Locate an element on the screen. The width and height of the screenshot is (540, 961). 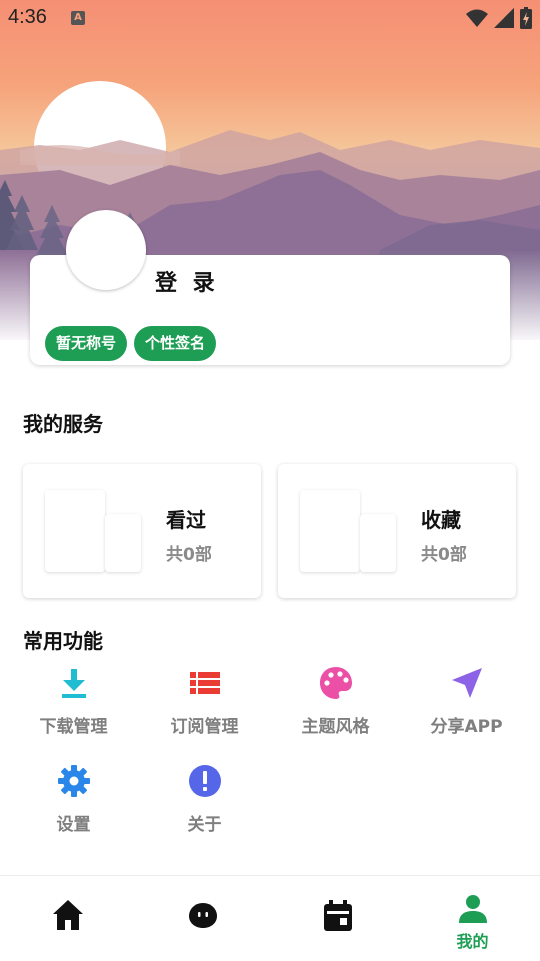
info-icon is located at coordinates (204, 781).